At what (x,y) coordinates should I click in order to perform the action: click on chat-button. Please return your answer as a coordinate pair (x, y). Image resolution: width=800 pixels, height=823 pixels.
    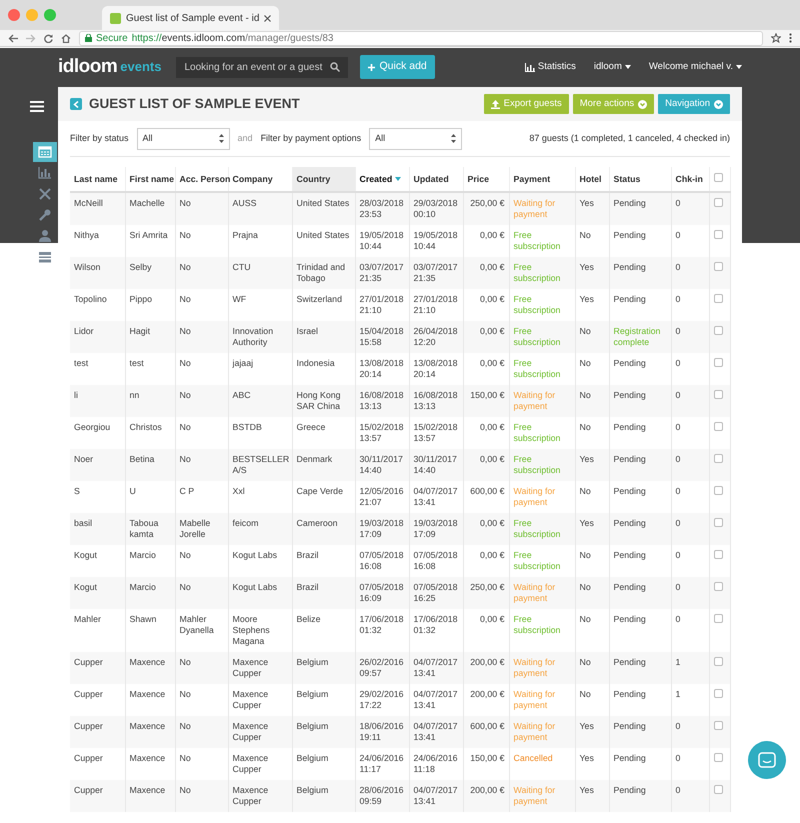
    Looking at the image, I should click on (767, 760).